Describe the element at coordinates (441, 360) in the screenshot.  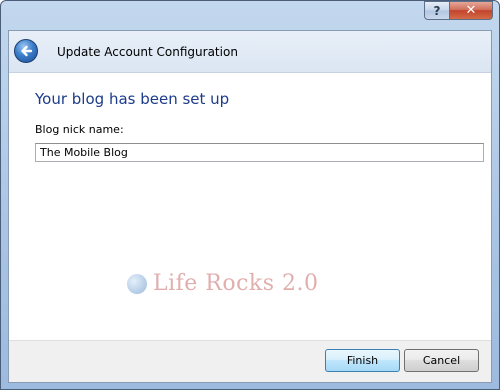
I see `cancel-button: Cancel` at that location.